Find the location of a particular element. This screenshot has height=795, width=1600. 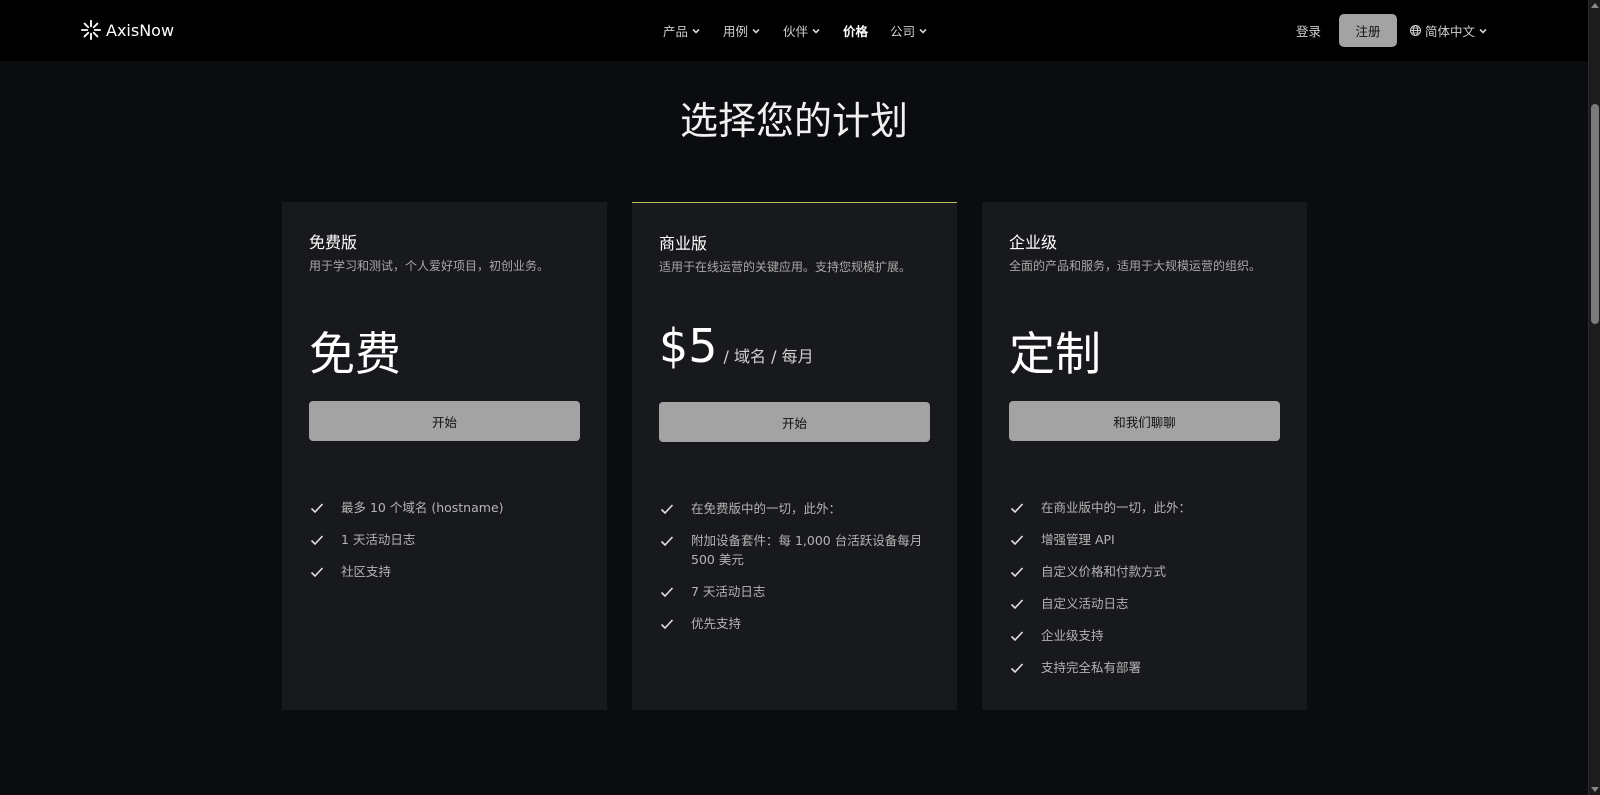

plan-description: 适用于在线运营的关键应用。支持您规模扩展。 is located at coordinates (785, 267).